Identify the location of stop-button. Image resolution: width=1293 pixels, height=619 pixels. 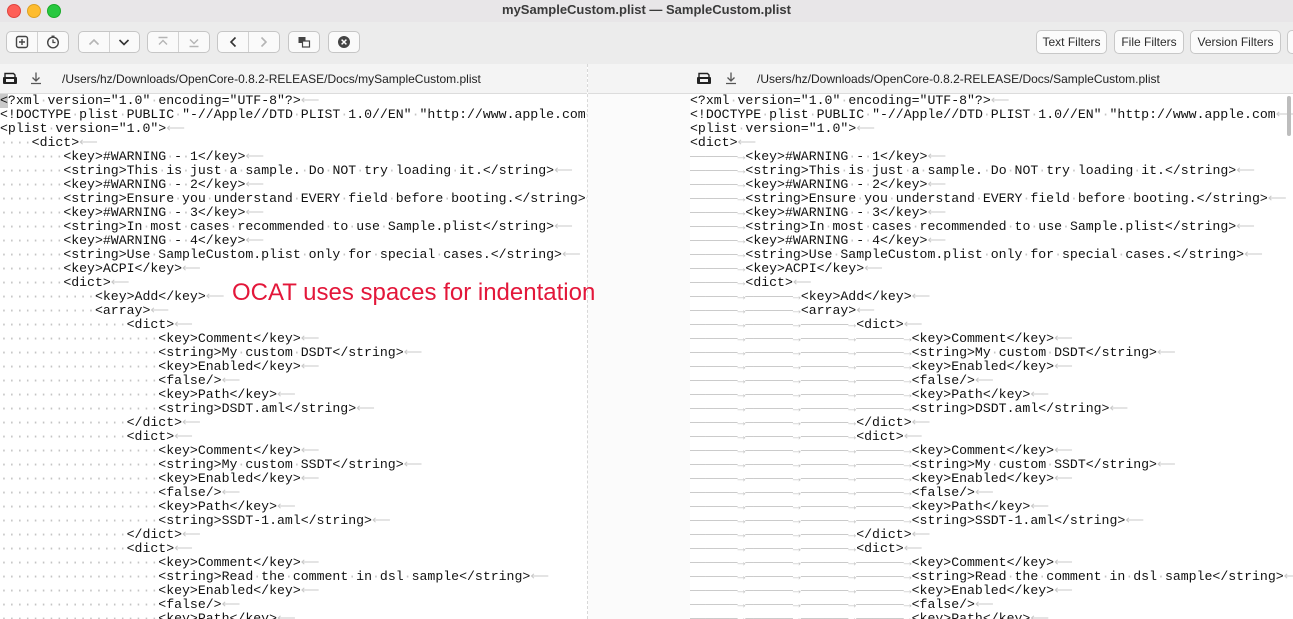
(344, 42).